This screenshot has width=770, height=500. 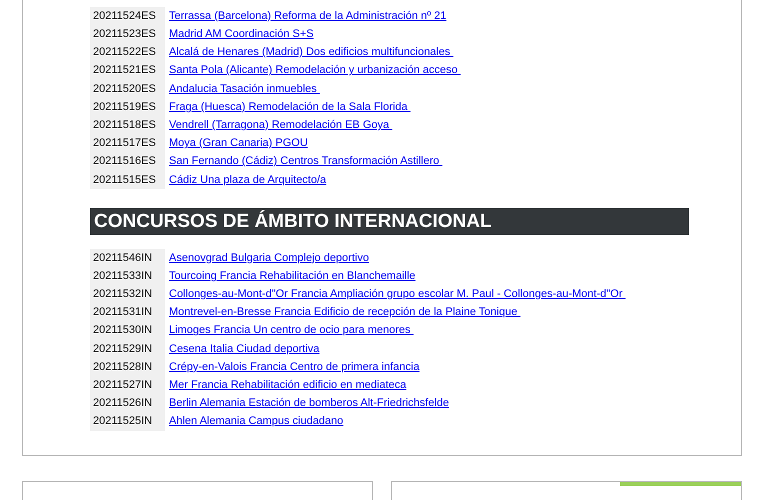 I want to click on contest-link: Alcalá de Henares (Madrid) Dos edificios multifuncionales, so click(x=311, y=52).